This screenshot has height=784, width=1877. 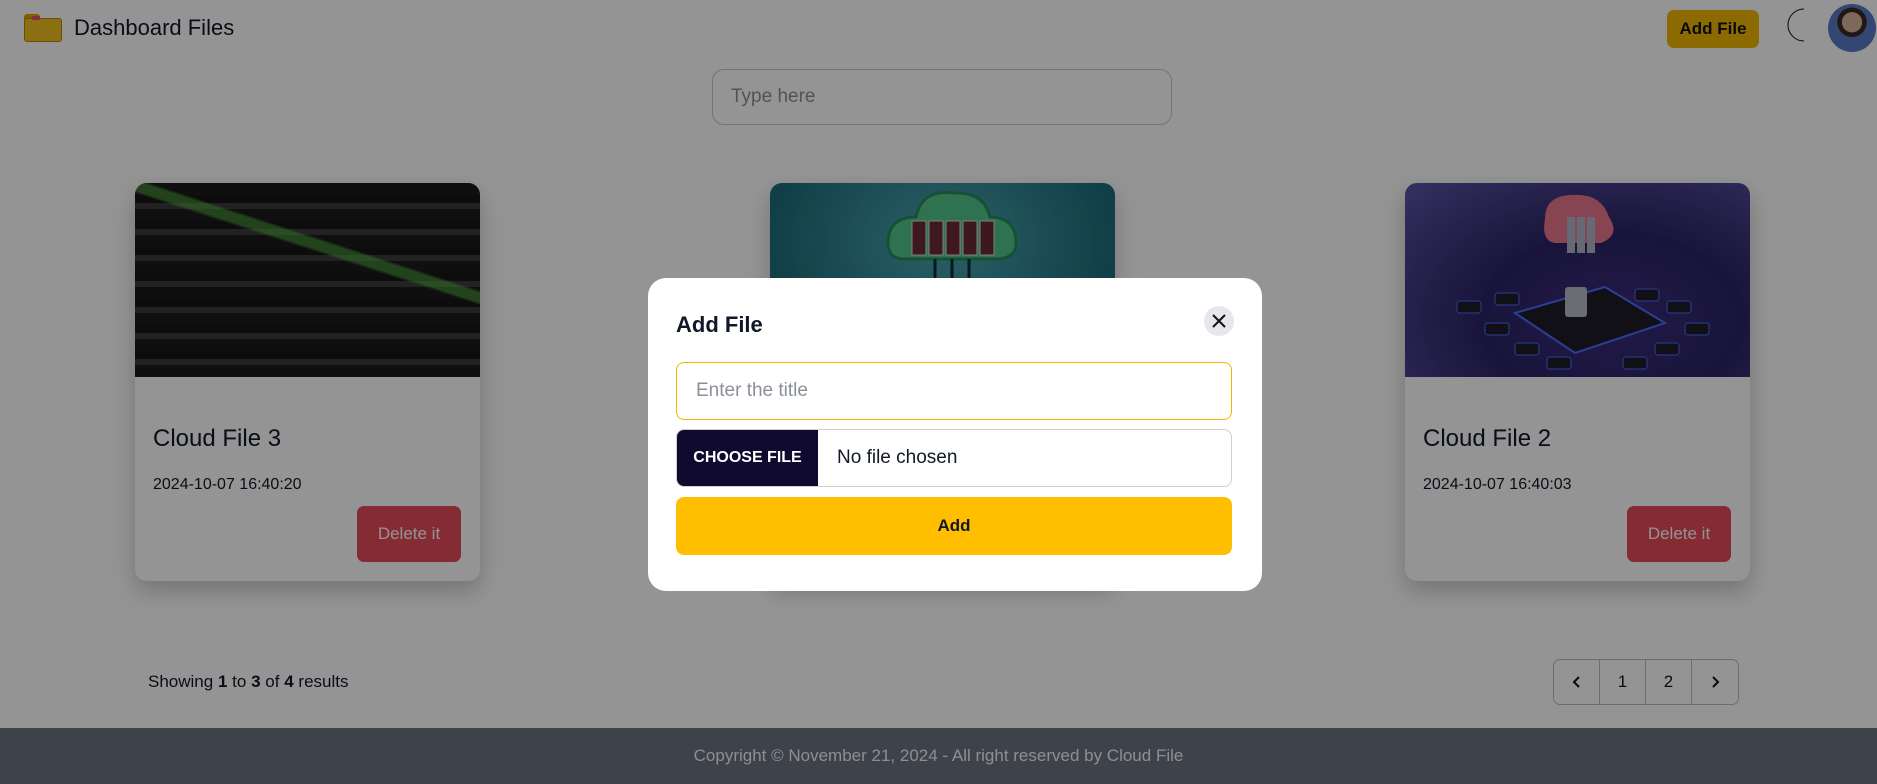 I want to click on add-button: Add, so click(x=954, y=526).